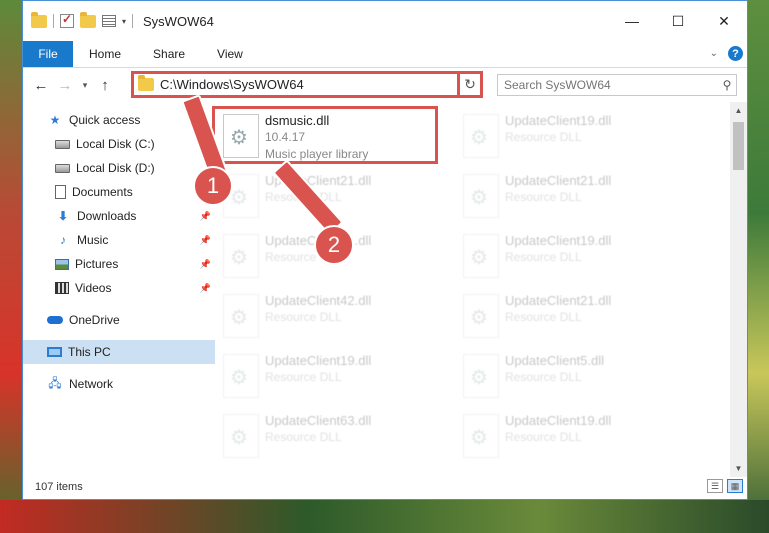  What do you see at coordinates (213, 186) in the screenshot?
I see `annotation-badge-1: 1` at bounding box center [213, 186].